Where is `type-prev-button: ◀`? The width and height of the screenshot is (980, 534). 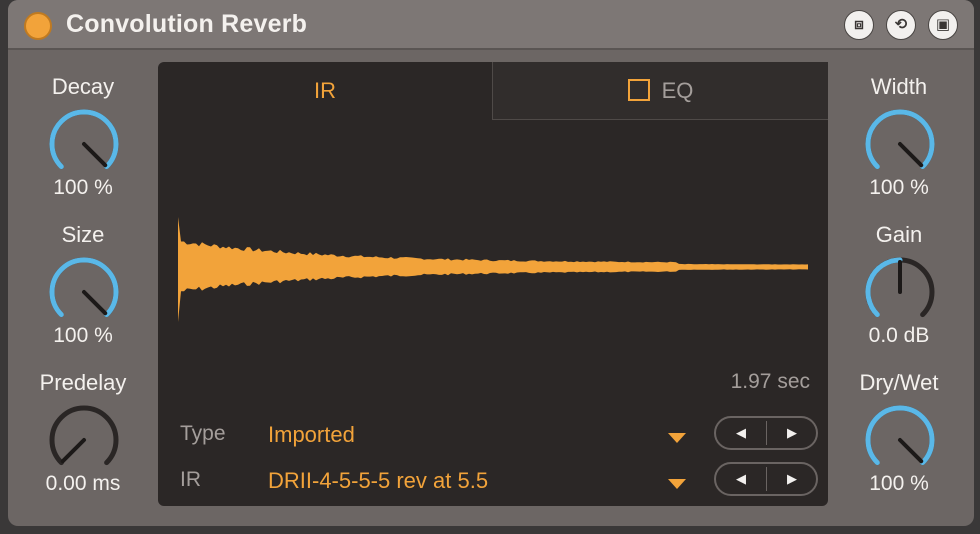
type-prev-button: ◀ is located at coordinates (741, 433).